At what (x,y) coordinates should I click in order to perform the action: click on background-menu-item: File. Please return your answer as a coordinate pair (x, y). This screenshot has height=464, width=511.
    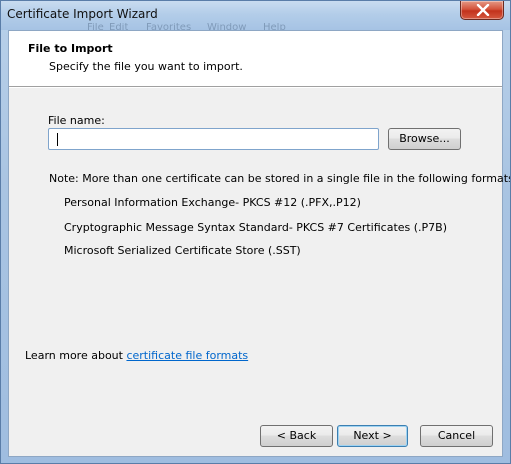
    Looking at the image, I should click on (95, 26).